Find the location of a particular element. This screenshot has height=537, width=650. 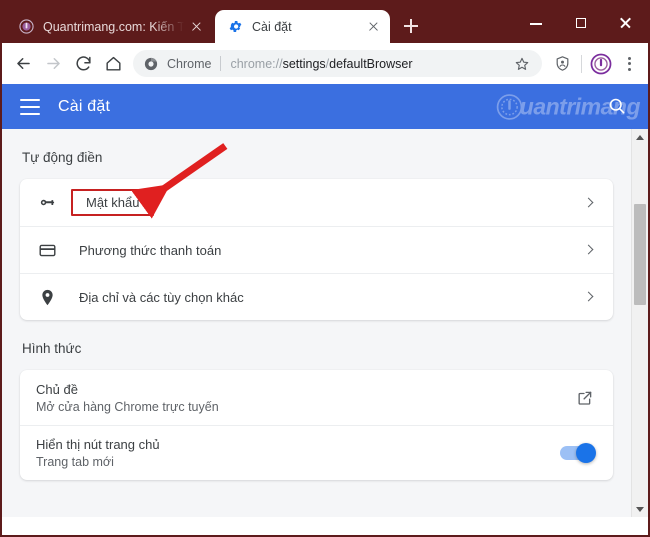

search-icon is located at coordinates (617, 106).